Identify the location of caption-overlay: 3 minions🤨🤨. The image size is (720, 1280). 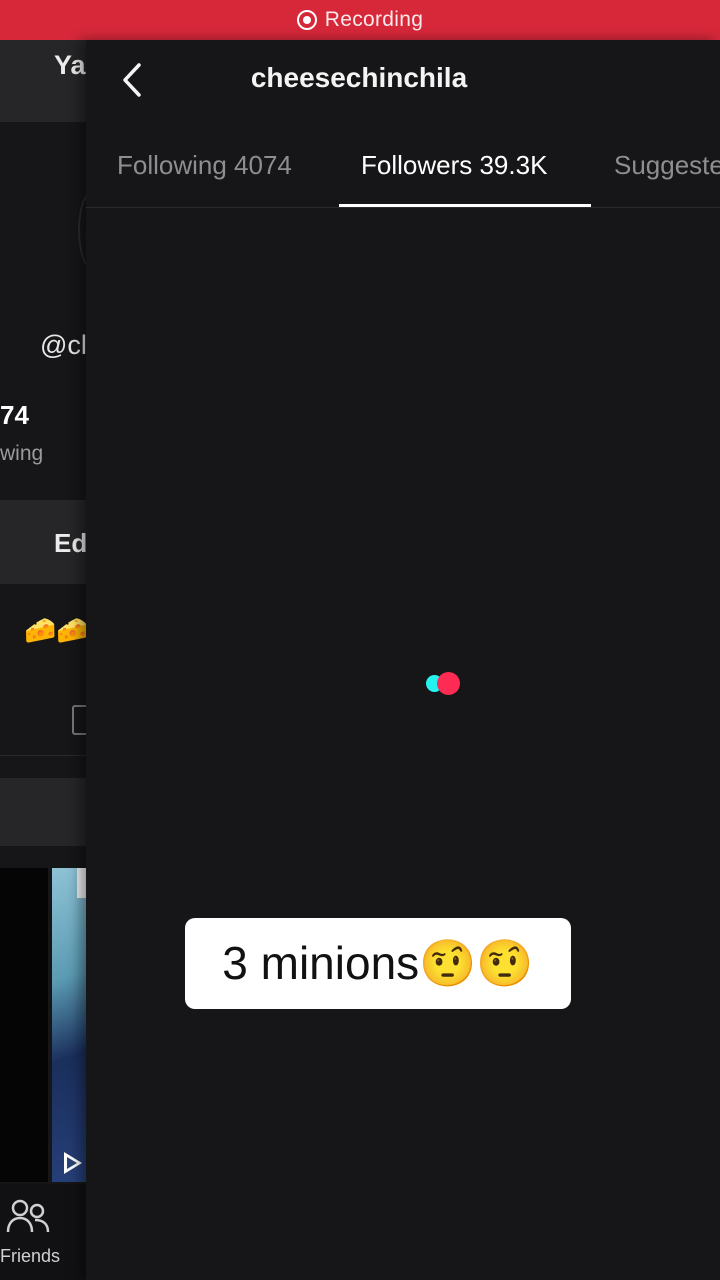
(378, 963).